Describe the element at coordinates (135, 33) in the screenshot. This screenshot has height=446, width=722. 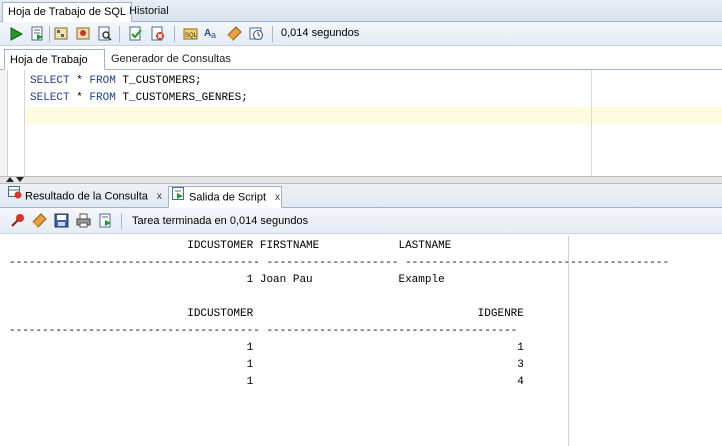
I see `commit-icon` at that location.